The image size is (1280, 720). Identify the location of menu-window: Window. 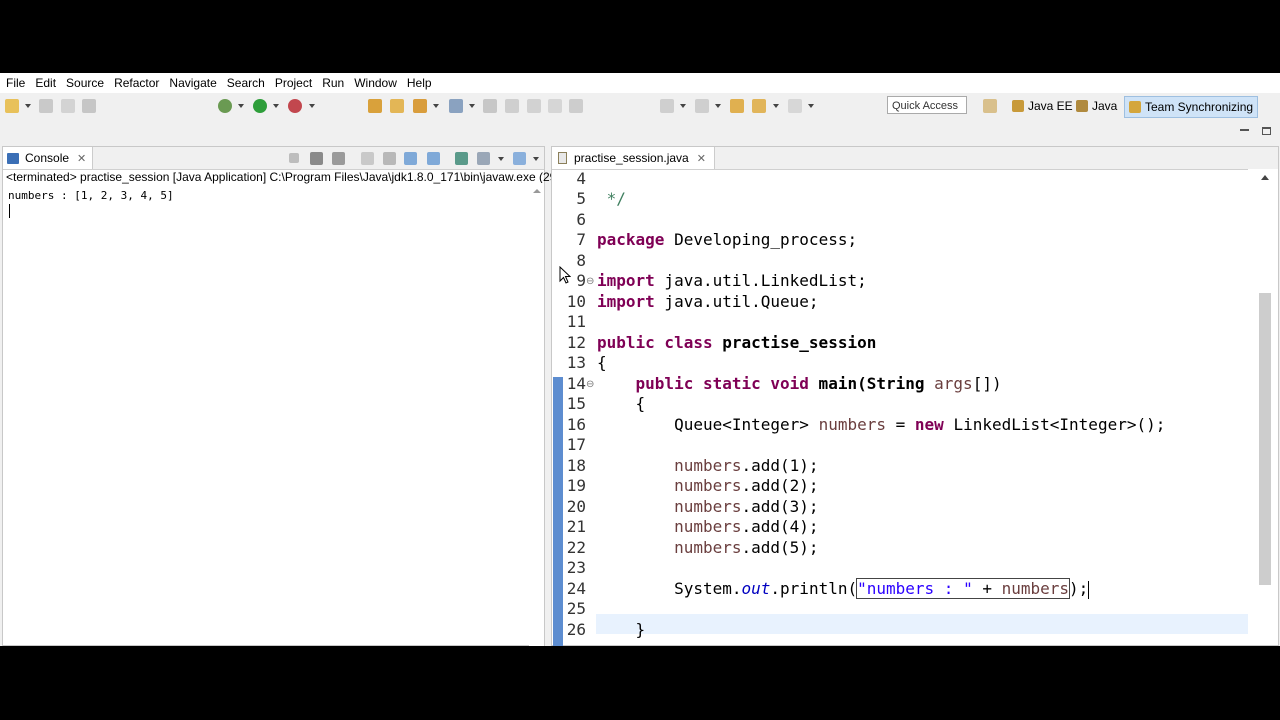
(375, 83).